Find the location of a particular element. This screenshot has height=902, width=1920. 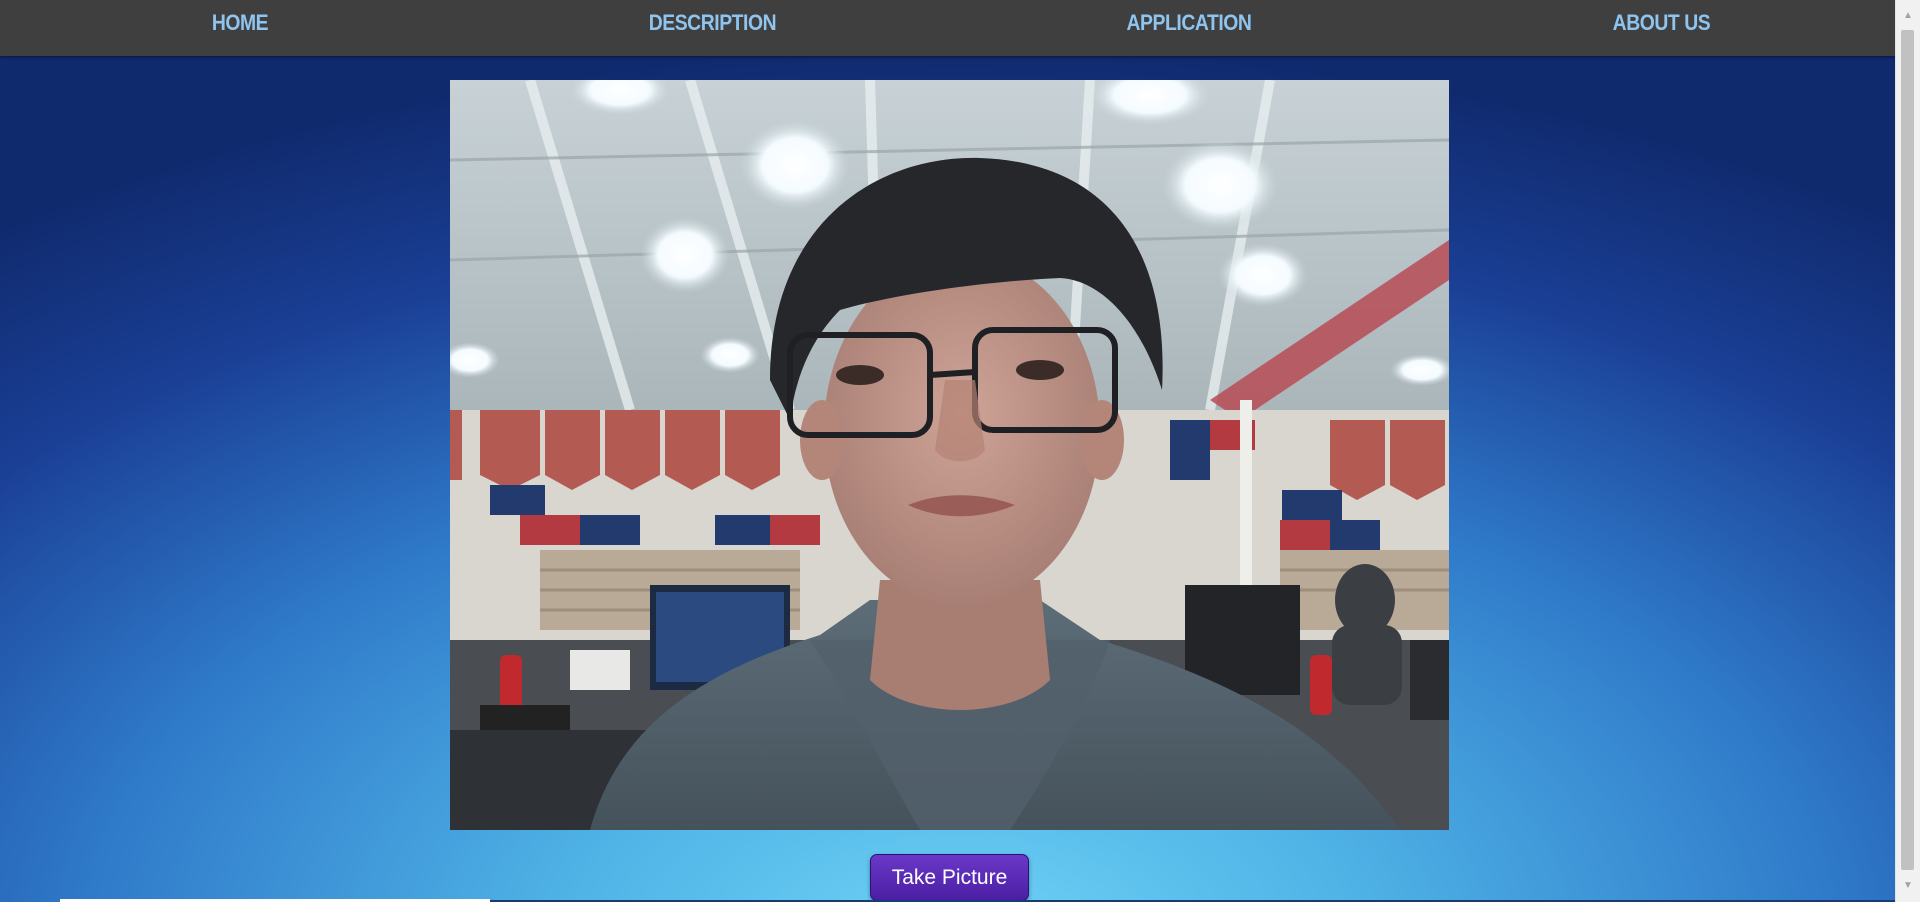

scroll-down-arrow-icon: ▼ is located at coordinates (1908, 886).